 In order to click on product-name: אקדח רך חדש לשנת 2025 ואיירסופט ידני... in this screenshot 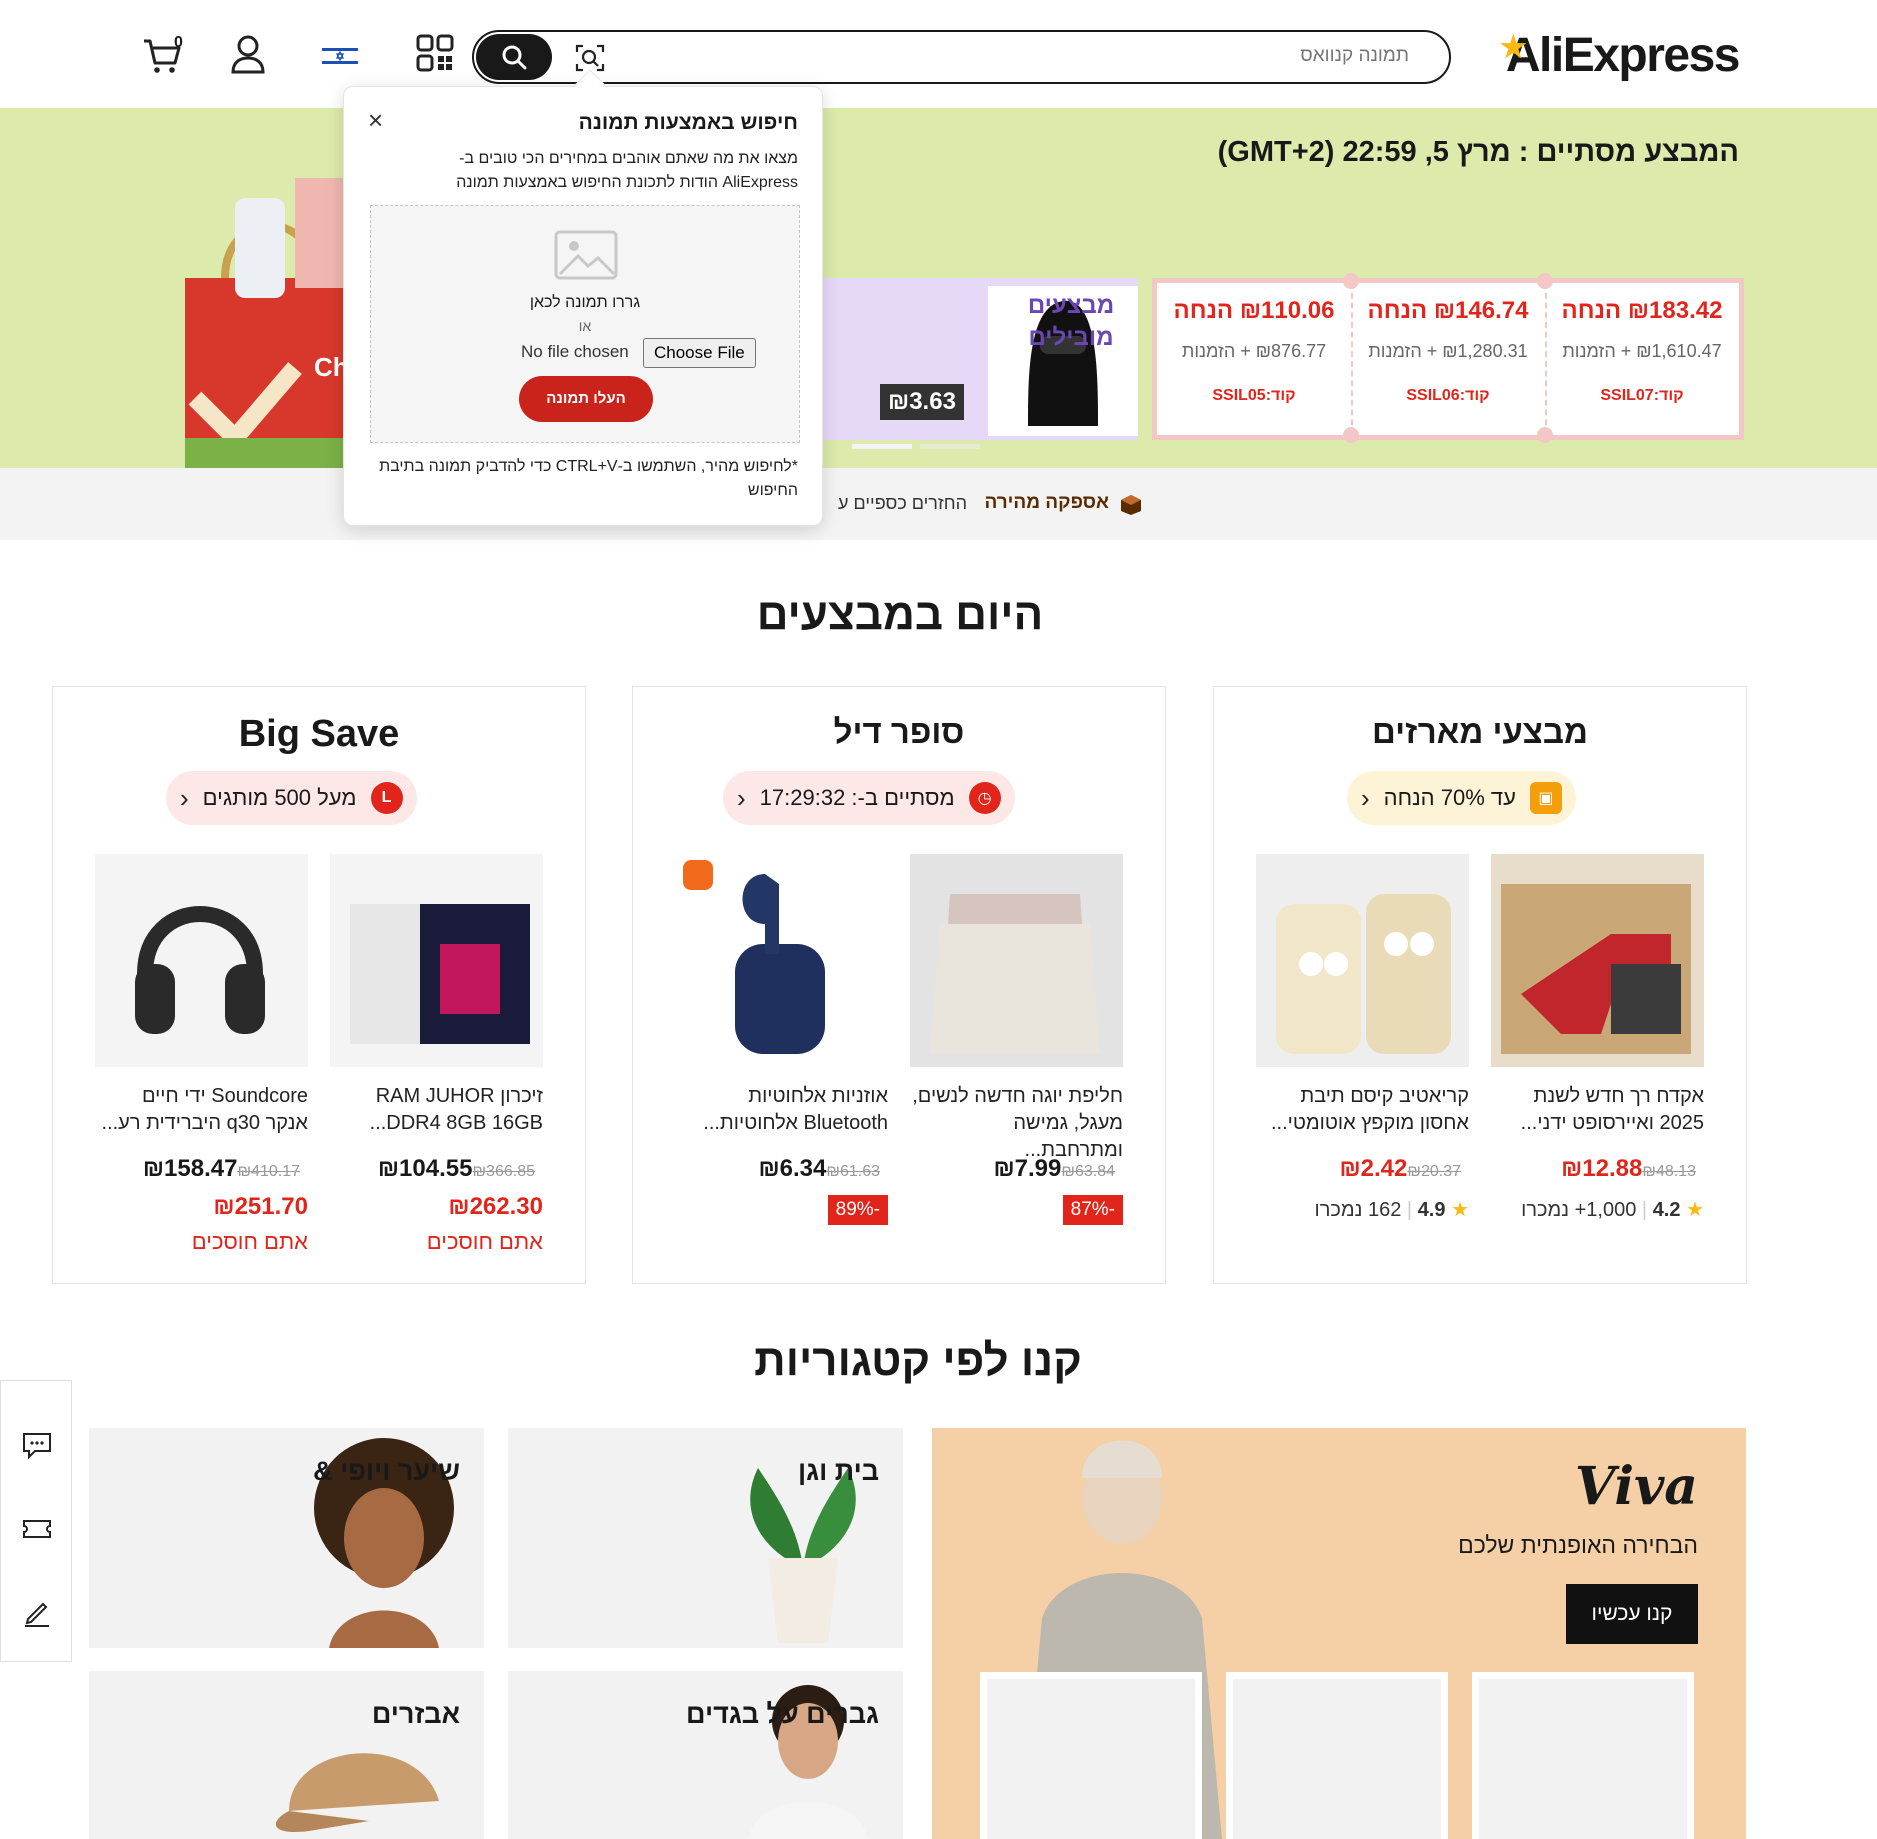, I will do `click(1597, 1110)`.